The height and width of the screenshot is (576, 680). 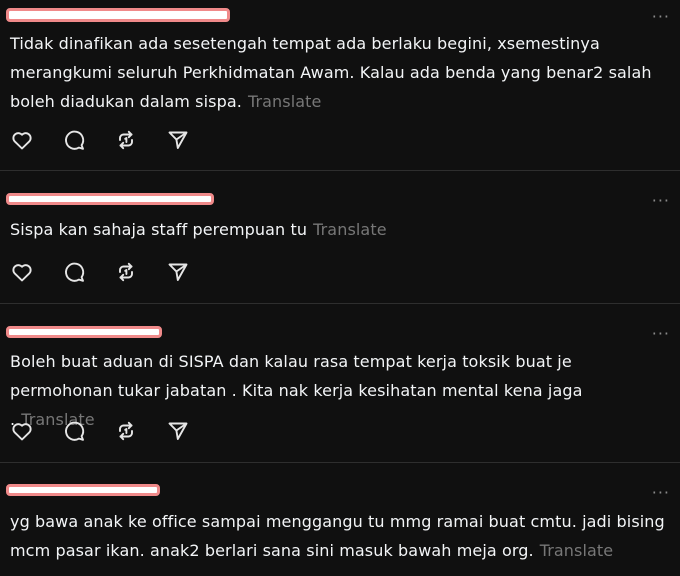 I want to click on post-body: Sispa kan sahaja staff perempuan tu, so click(x=159, y=229).